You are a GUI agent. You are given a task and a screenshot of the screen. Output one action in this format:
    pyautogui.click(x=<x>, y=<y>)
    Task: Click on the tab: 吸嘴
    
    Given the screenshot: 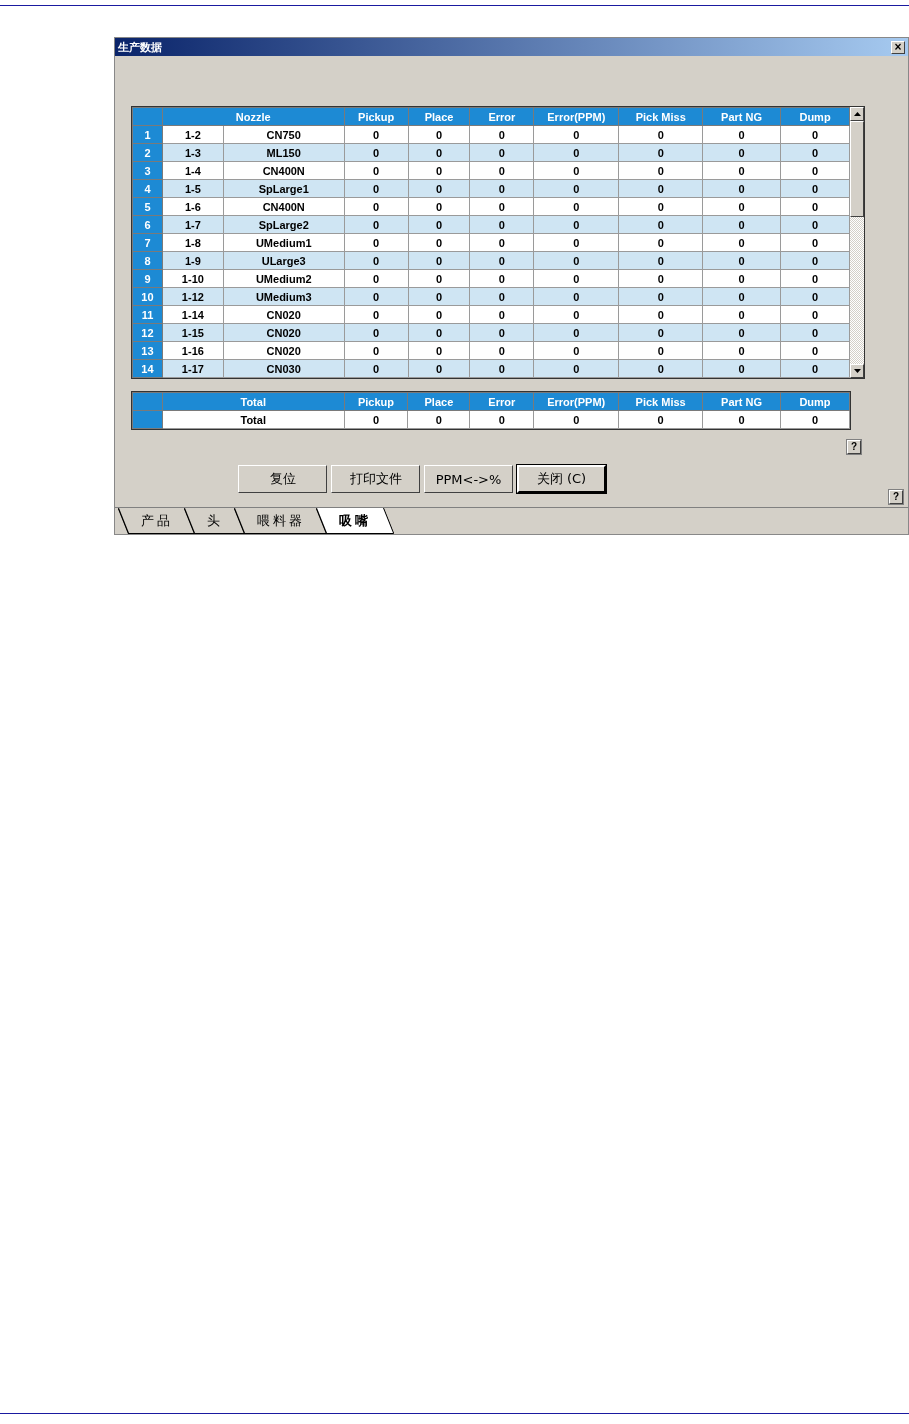 What is the action you would take?
    pyautogui.click(x=355, y=520)
    